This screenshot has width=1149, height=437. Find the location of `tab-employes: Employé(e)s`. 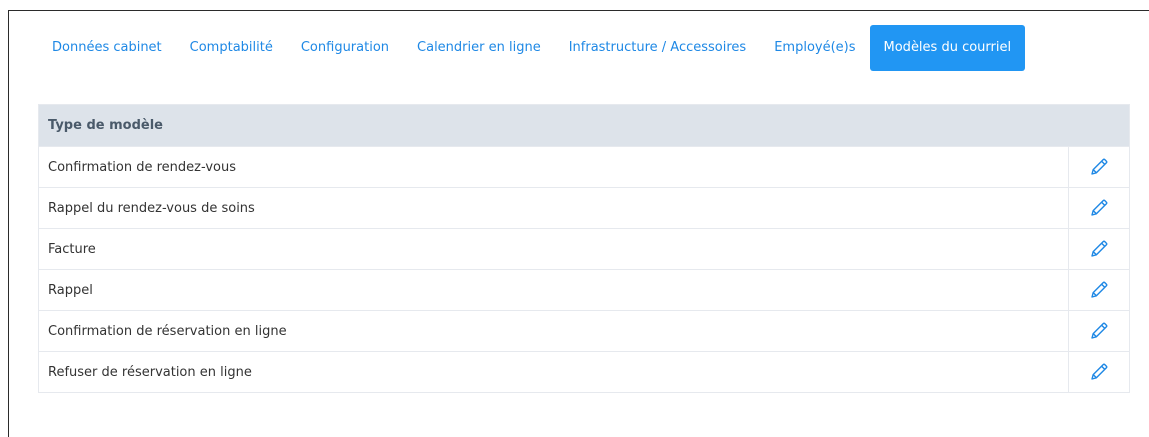

tab-employes: Employé(e)s is located at coordinates (814, 48).